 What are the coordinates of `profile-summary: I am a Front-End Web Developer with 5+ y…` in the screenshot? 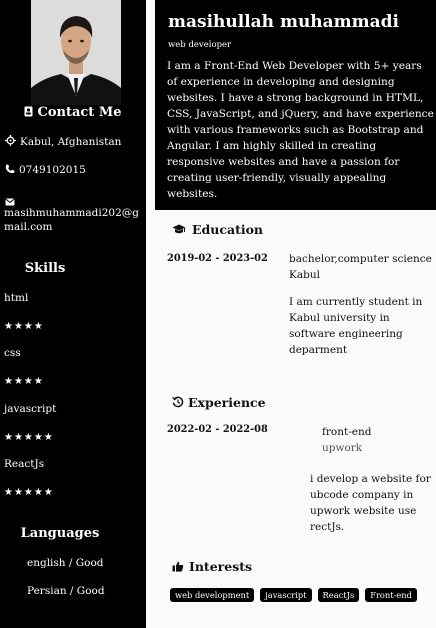 It's located at (300, 130).